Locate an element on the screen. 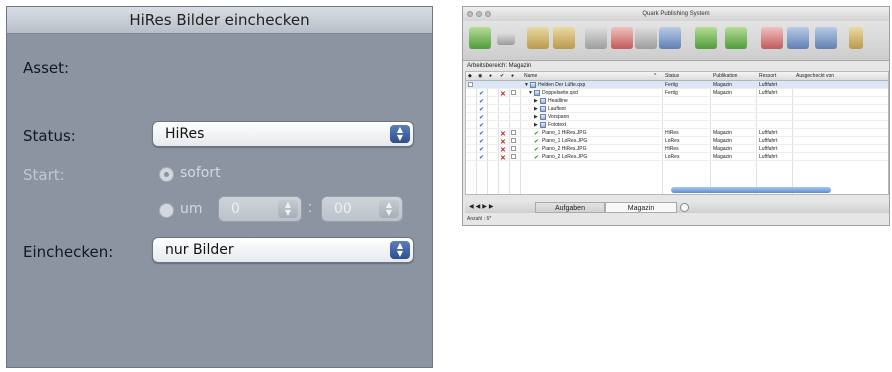  hour-stepper: 0 ▲ ▼ is located at coordinates (260, 209).